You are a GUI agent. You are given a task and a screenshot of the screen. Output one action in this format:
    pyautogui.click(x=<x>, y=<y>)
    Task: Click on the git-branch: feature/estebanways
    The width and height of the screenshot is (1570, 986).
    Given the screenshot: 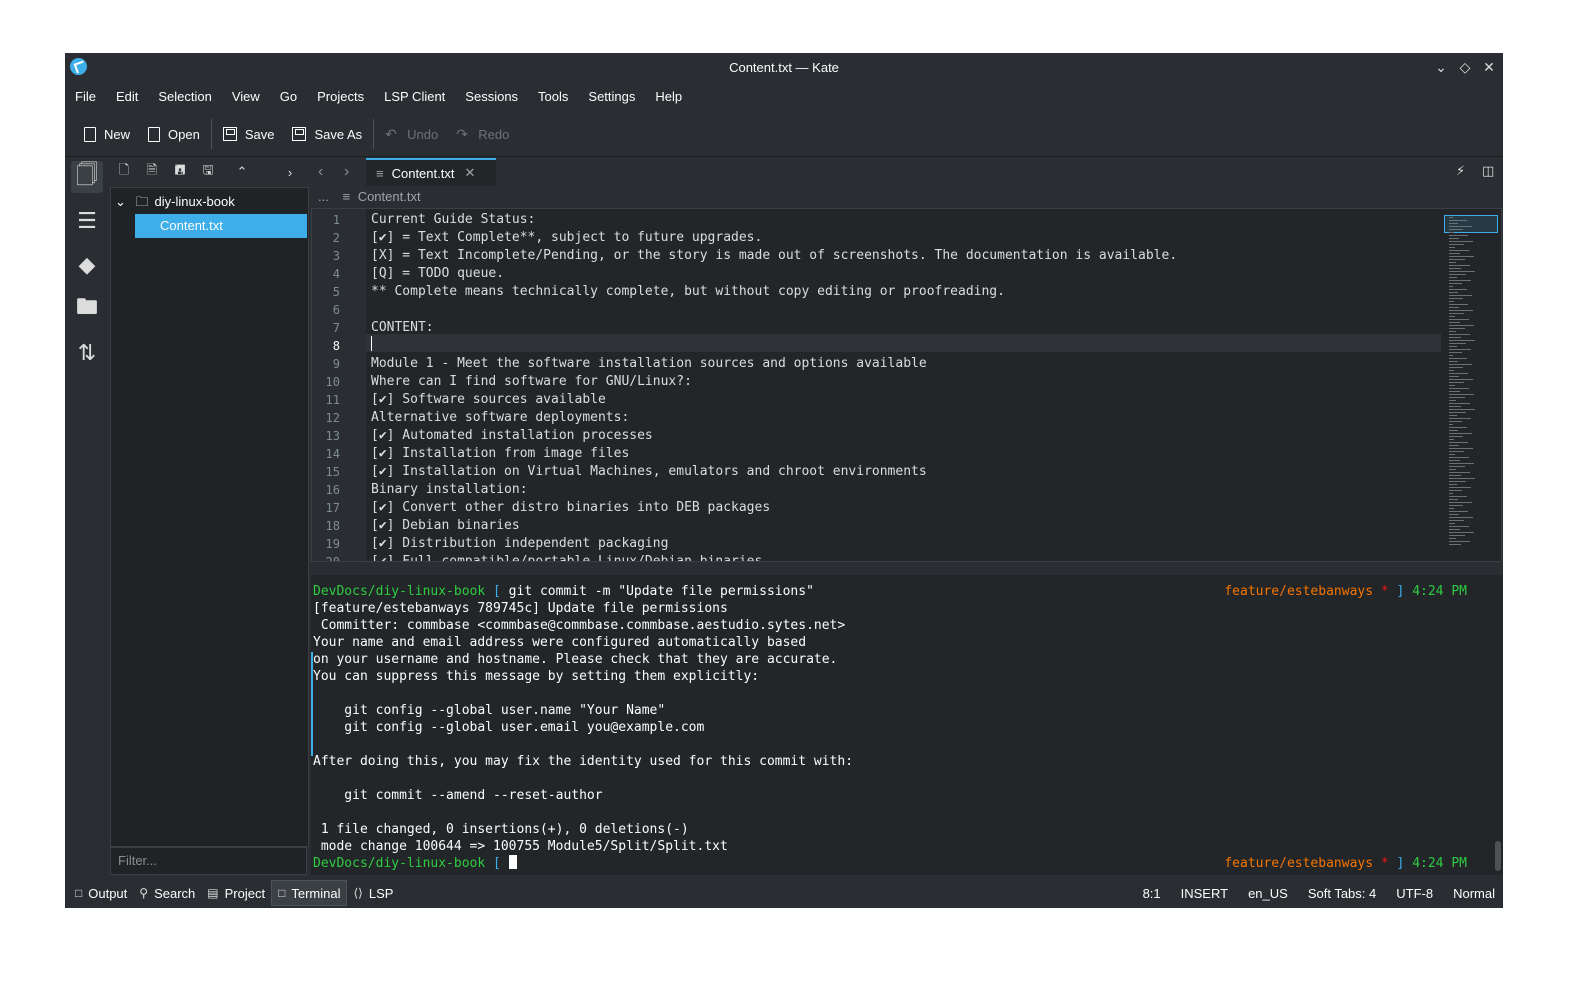 What is the action you would take?
    pyautogui.click(x=1299, y=863)
    